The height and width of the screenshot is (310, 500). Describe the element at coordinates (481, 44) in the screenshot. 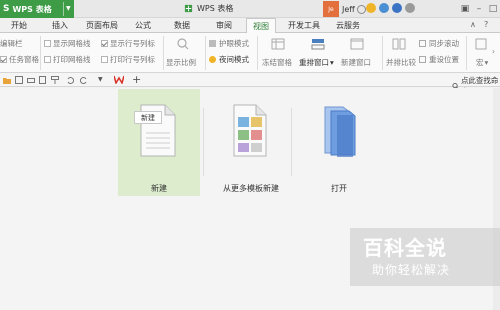

I see `macro-icon` at that location.